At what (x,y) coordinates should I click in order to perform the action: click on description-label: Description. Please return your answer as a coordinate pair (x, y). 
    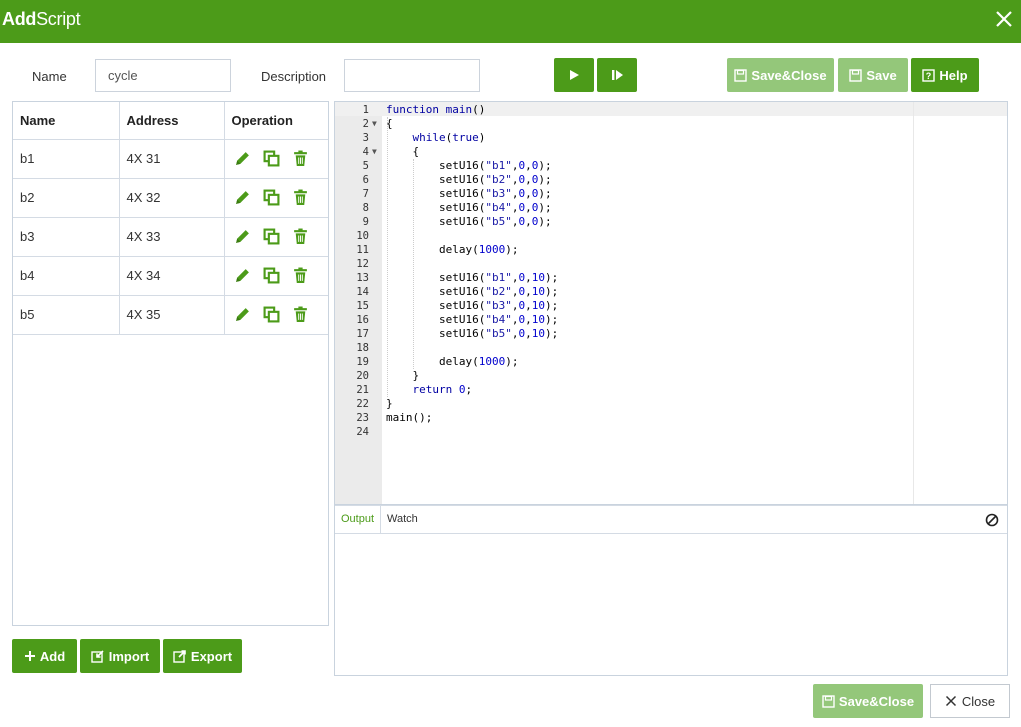
    Looking at the image, I should click on (294, 76).